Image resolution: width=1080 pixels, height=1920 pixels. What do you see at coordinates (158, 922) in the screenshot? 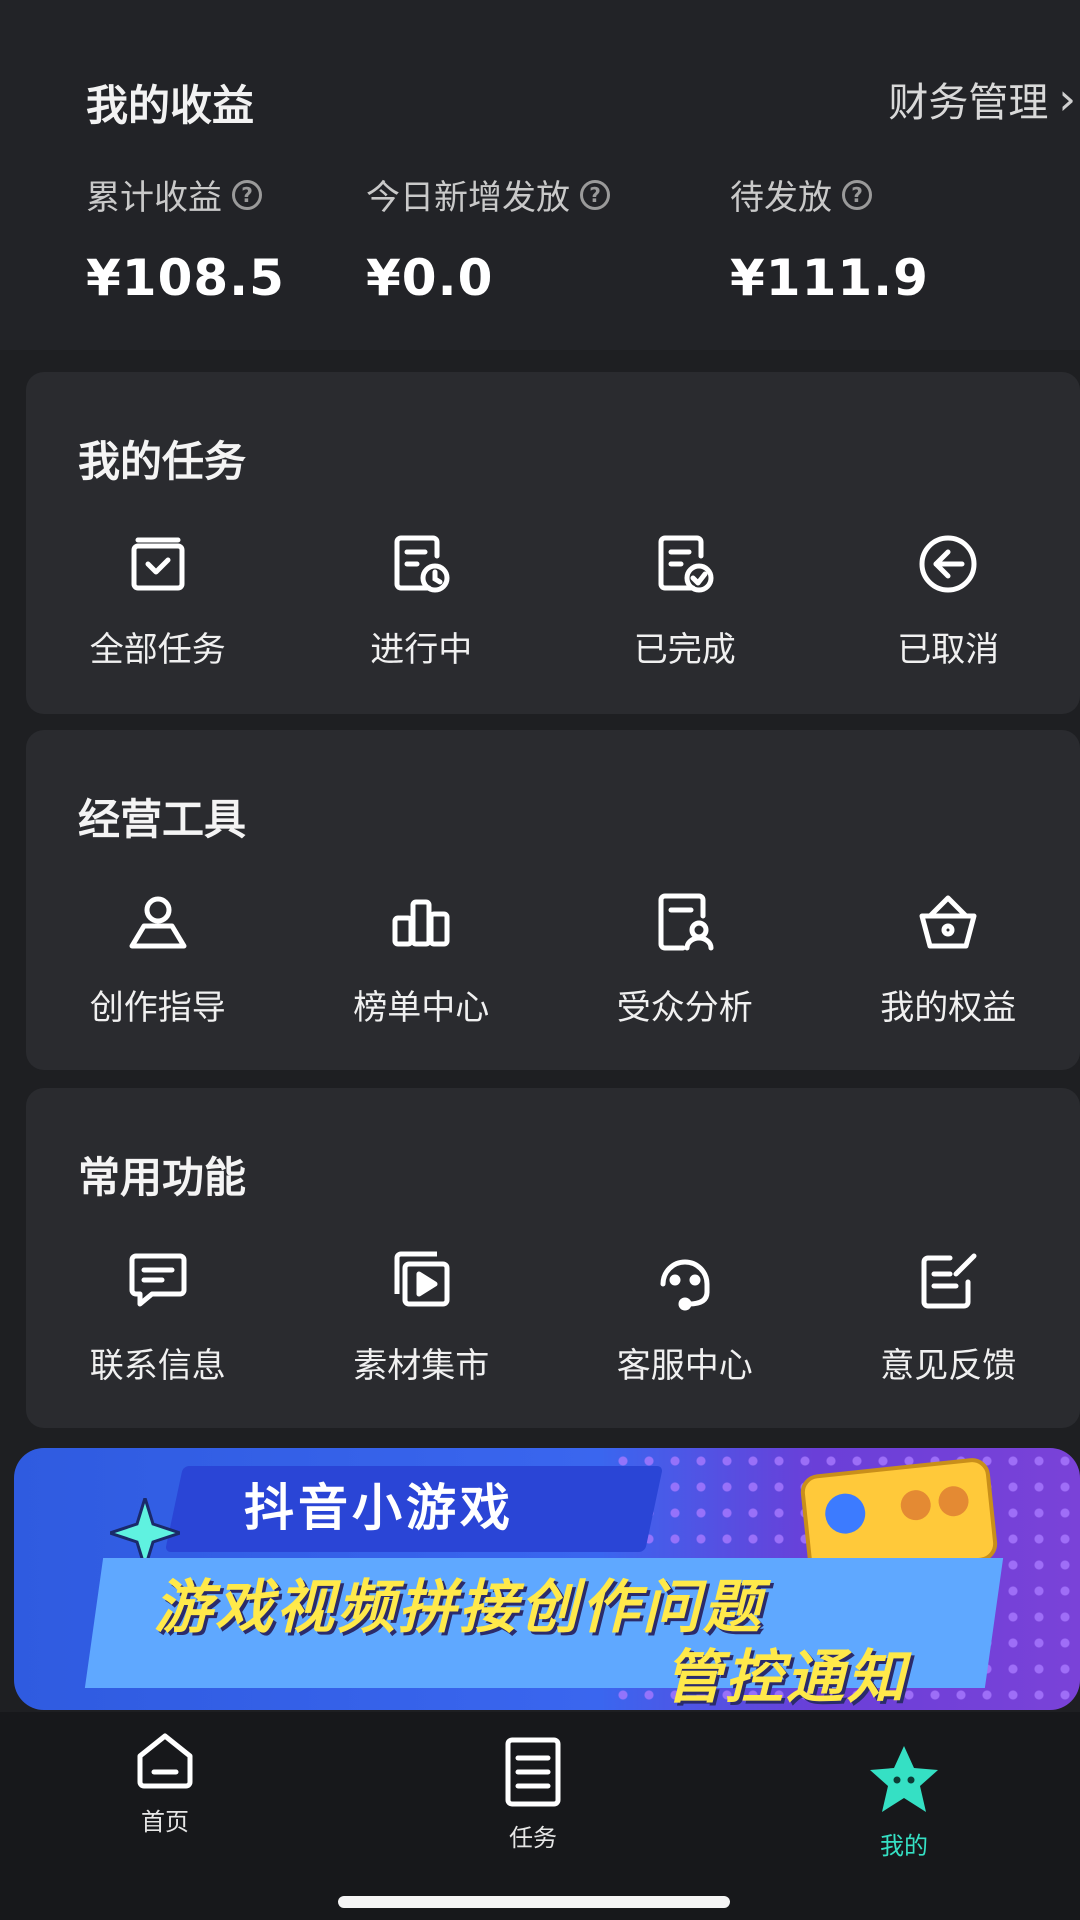
I see `creator-icon` at bounding box center [158, 922].